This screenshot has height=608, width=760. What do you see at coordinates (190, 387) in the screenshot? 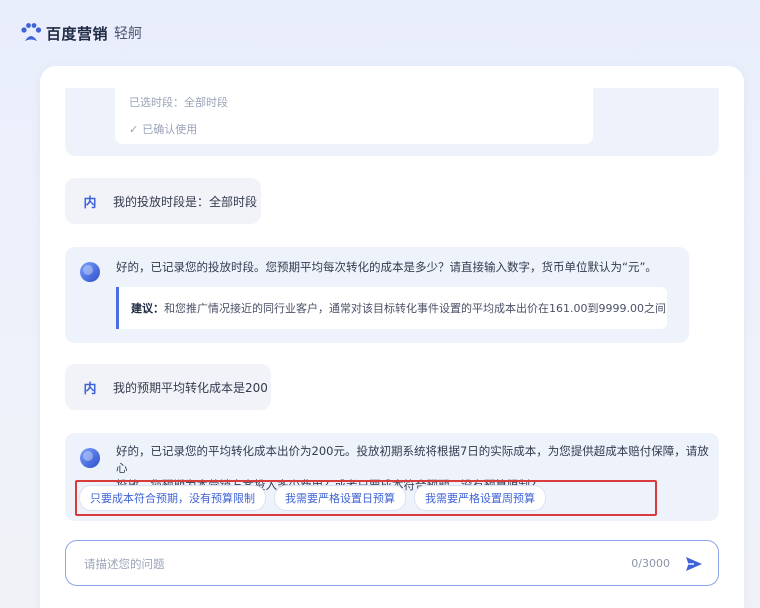
I see `user-message-text: 我的预期平均转化成本是200` at bounding box center [190, 387].